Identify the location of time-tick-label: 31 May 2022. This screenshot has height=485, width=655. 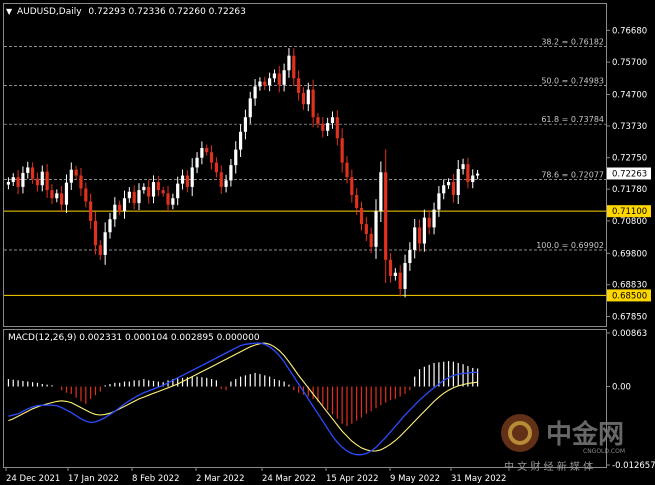
(478, 479).